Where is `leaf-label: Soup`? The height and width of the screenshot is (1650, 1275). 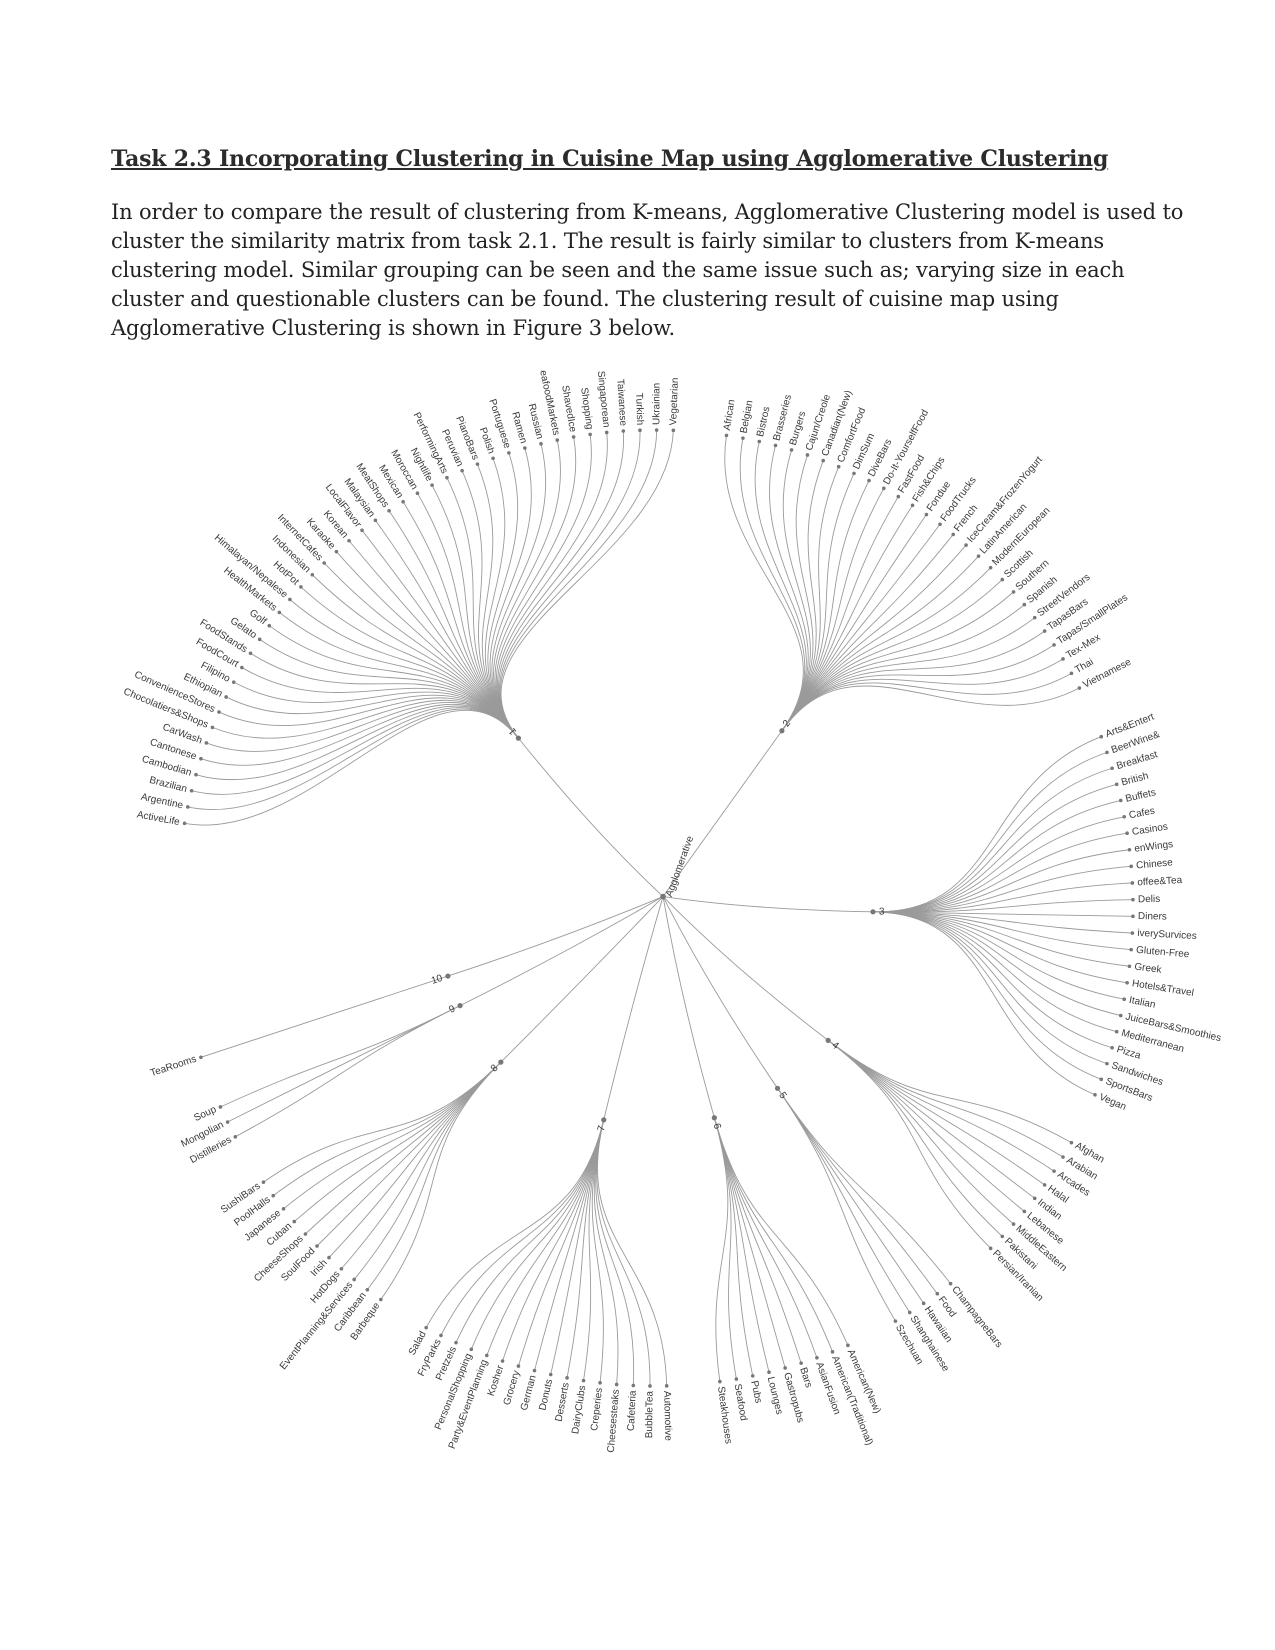
leaf-label: Soup is located at coordinates (205, 1114).